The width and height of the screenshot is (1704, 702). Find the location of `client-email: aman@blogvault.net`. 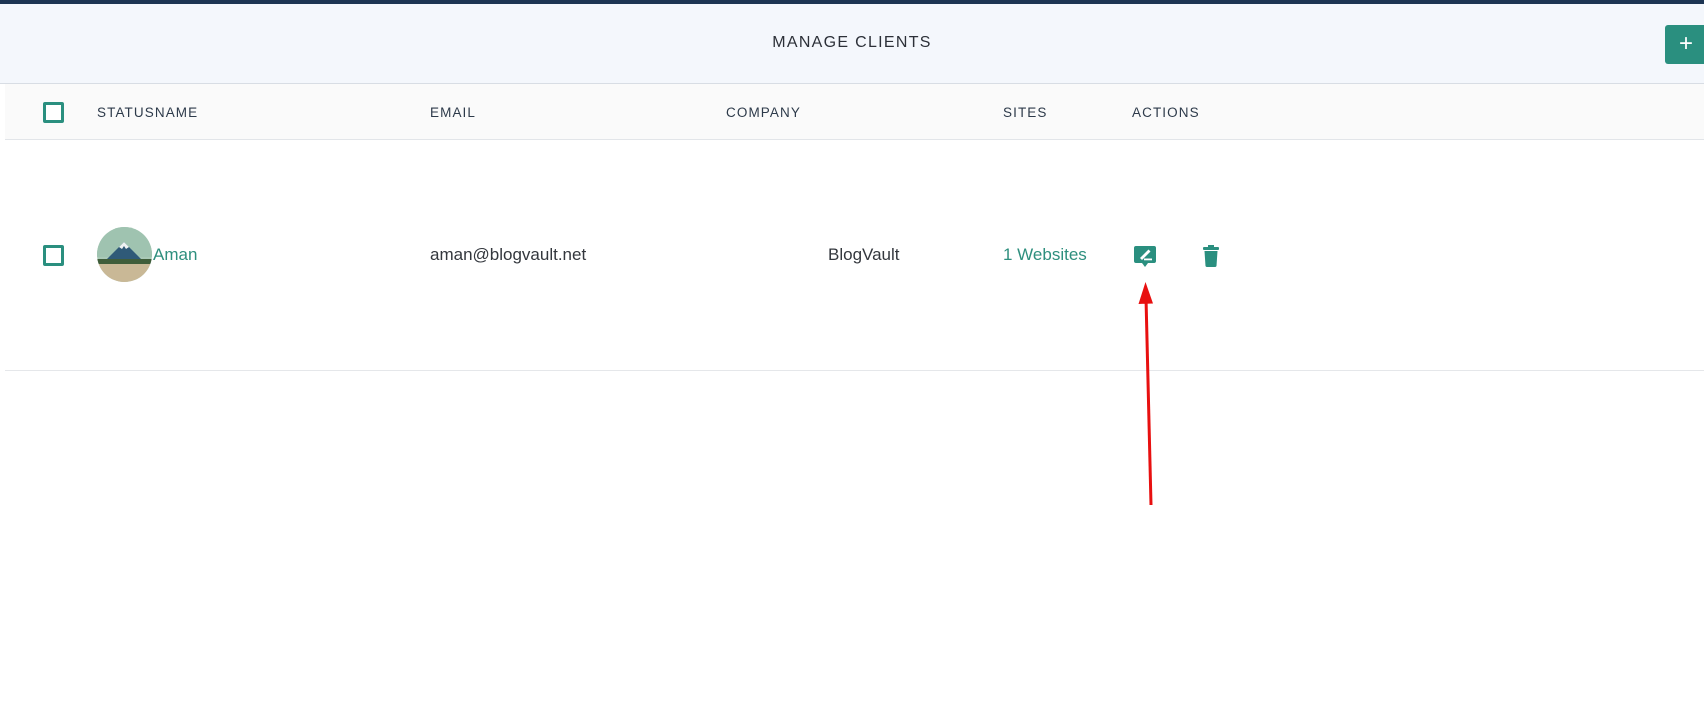

client-email: aman@blogvault.net is located at coordinates (508, 254).